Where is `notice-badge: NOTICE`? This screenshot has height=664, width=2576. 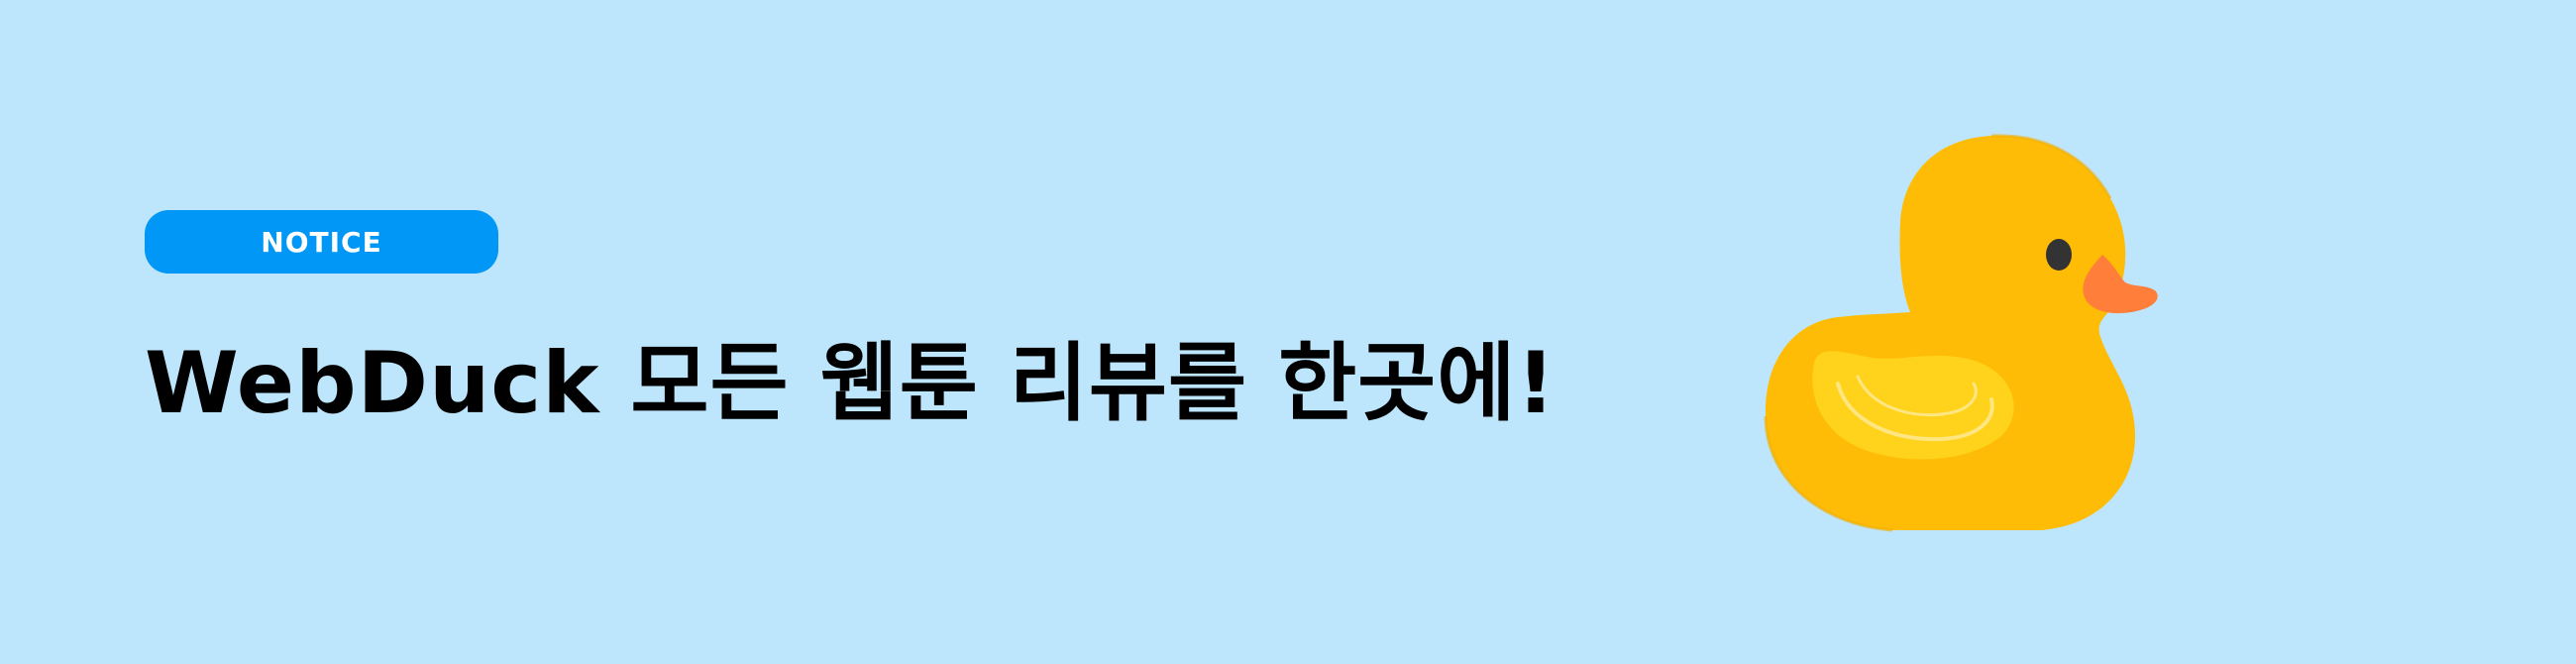
notice-badge: NOTICE is located at coordinates (321, 242).